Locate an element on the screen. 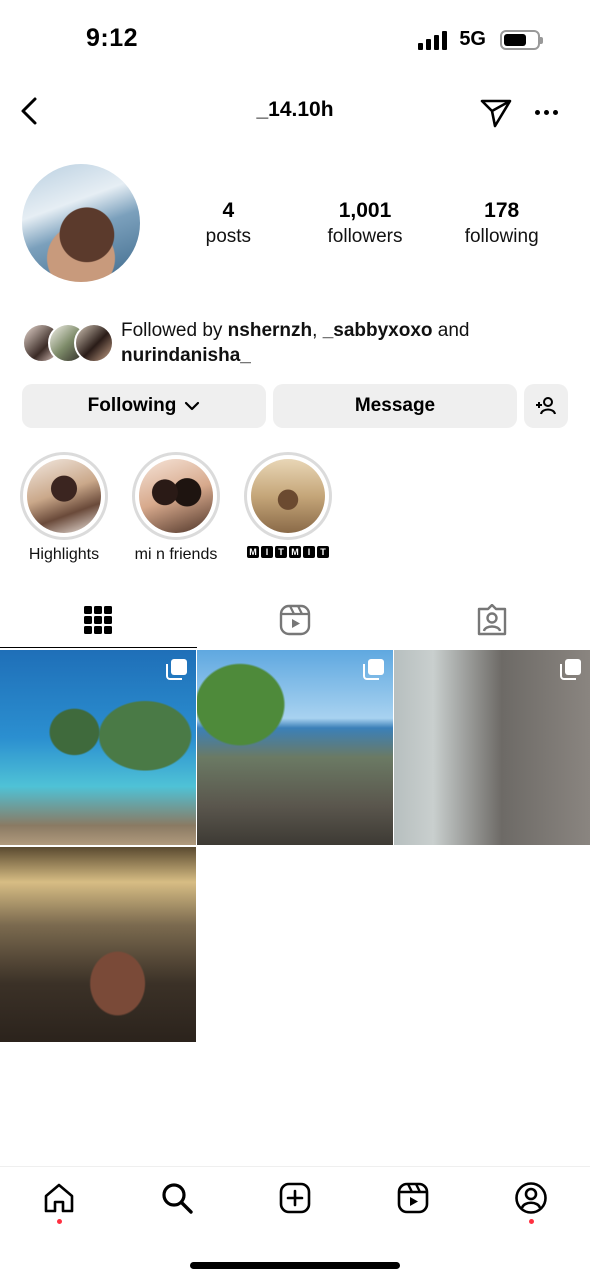 The height and width of the screenshot is (1280, 590). profile-avatar is located at coordinates (81, 223).